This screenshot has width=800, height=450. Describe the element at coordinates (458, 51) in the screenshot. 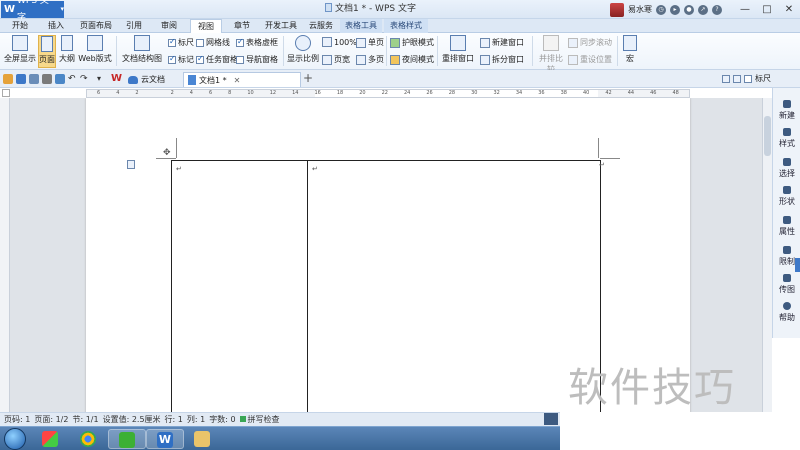

I see `rearrange-window-button: 重排窗口` at that location.